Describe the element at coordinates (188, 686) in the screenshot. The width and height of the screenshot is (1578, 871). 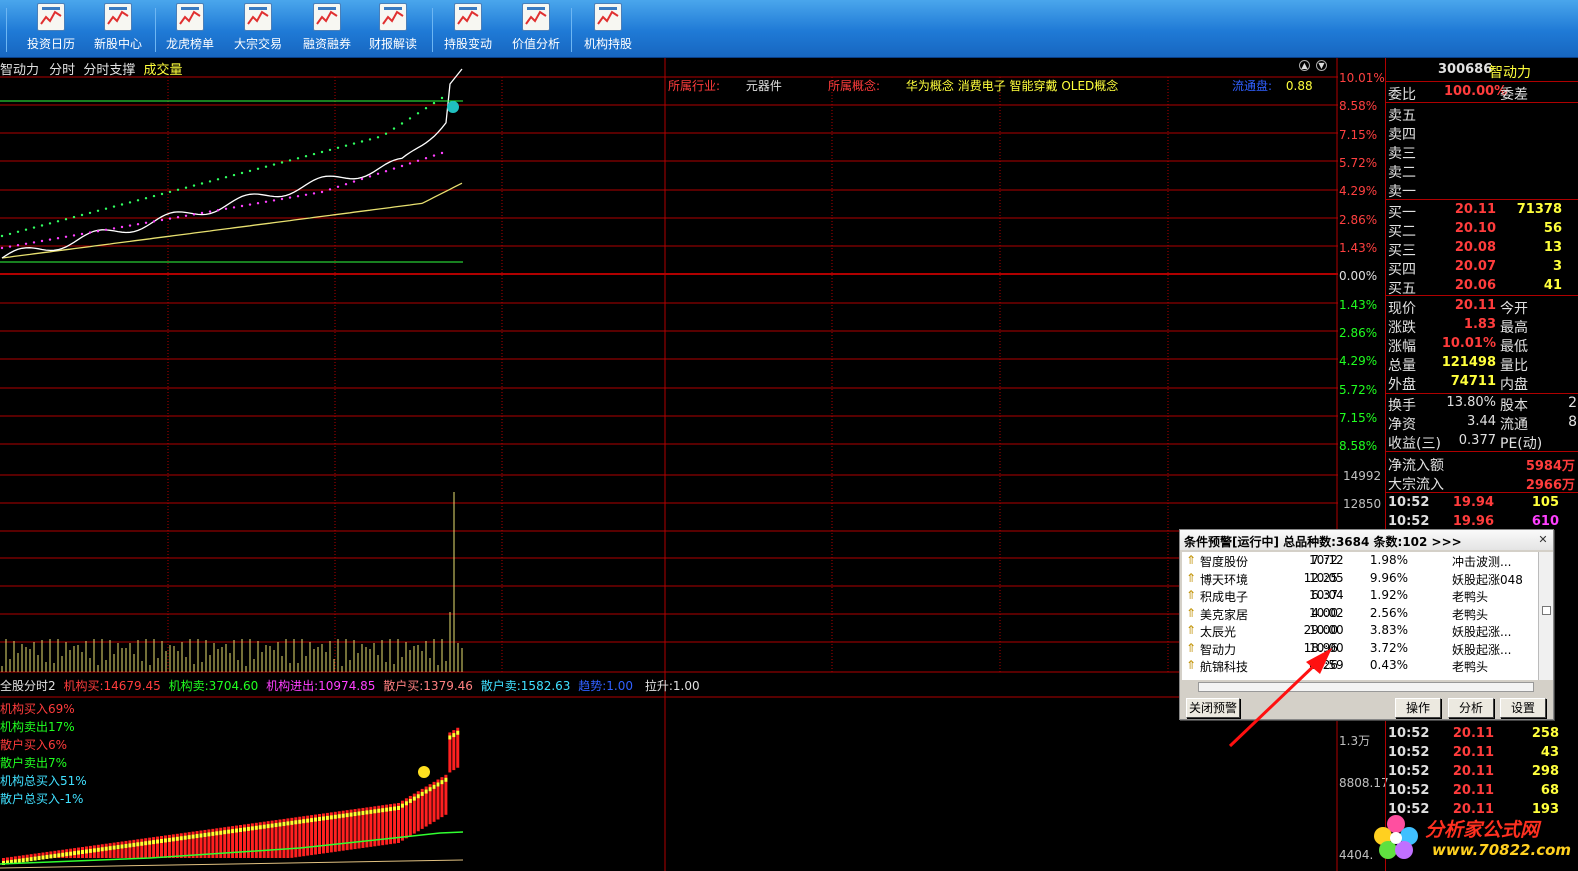
I see `inst-sell-label: 机构卖:` at that location.